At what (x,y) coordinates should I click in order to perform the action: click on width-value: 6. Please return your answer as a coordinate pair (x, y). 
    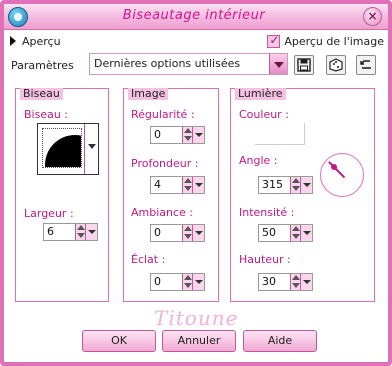
    Looking at the image, I should click on (60, 231).